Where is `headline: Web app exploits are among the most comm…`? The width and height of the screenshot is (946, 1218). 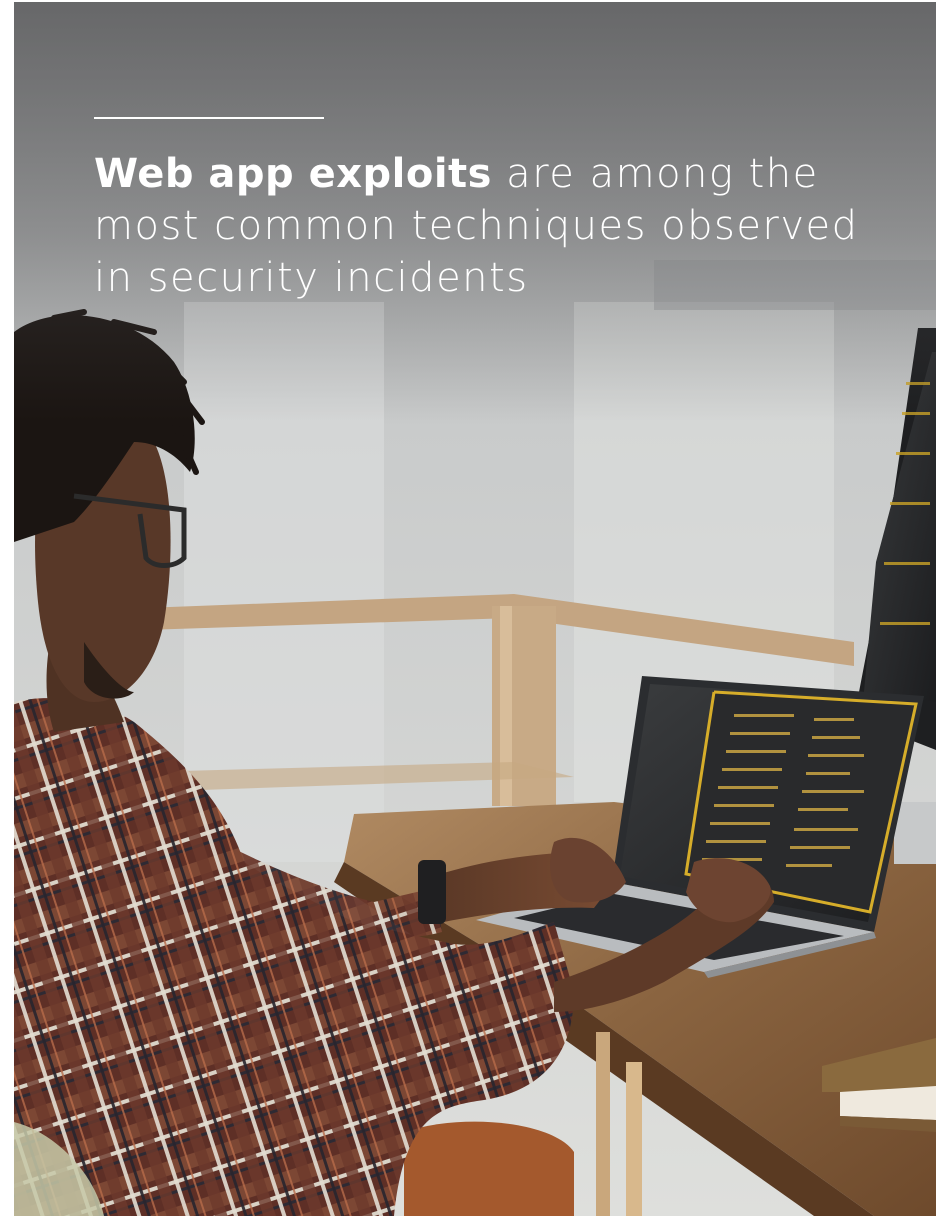 headline: Web app exploits are among the most comm… is located at coordinates (494, 226).